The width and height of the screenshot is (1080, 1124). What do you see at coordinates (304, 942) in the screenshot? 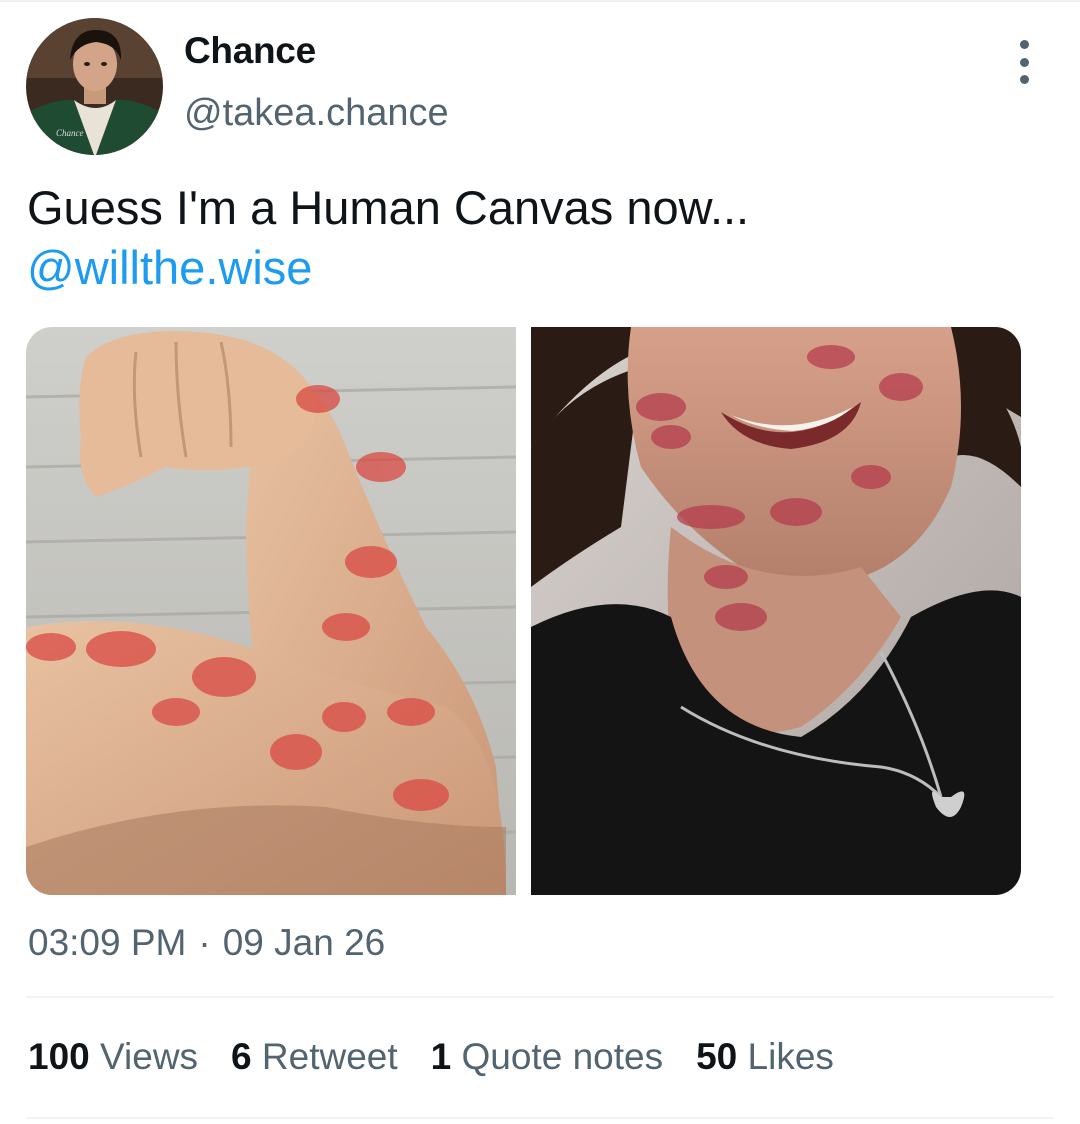
I see `tweet-date: 09 Jan 26` at bounding box center [304, 942].